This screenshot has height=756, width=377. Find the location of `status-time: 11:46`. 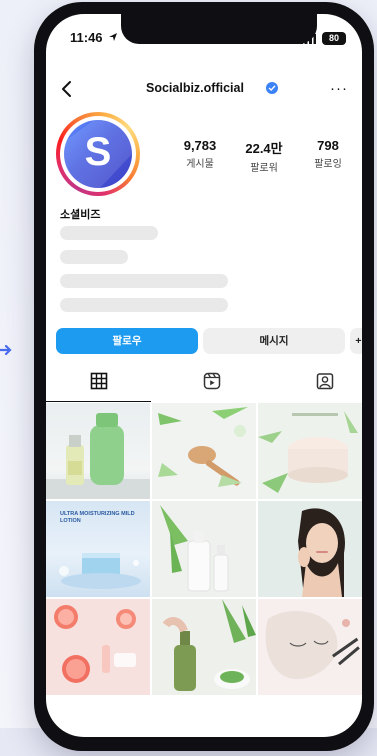

status-time: 11:46 is located at coordinates (86, 37).